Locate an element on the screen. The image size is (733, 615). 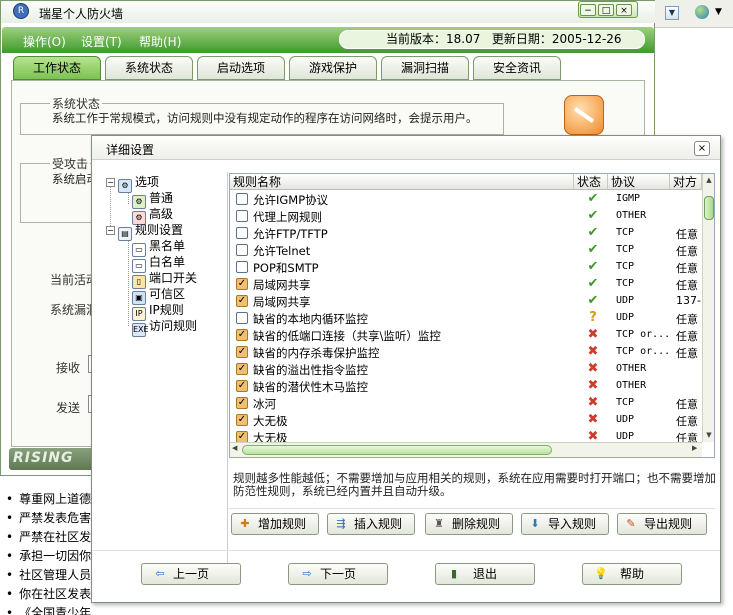
tree-node-advanced: ⚙ 高级 is located at coordinates (153, 215).